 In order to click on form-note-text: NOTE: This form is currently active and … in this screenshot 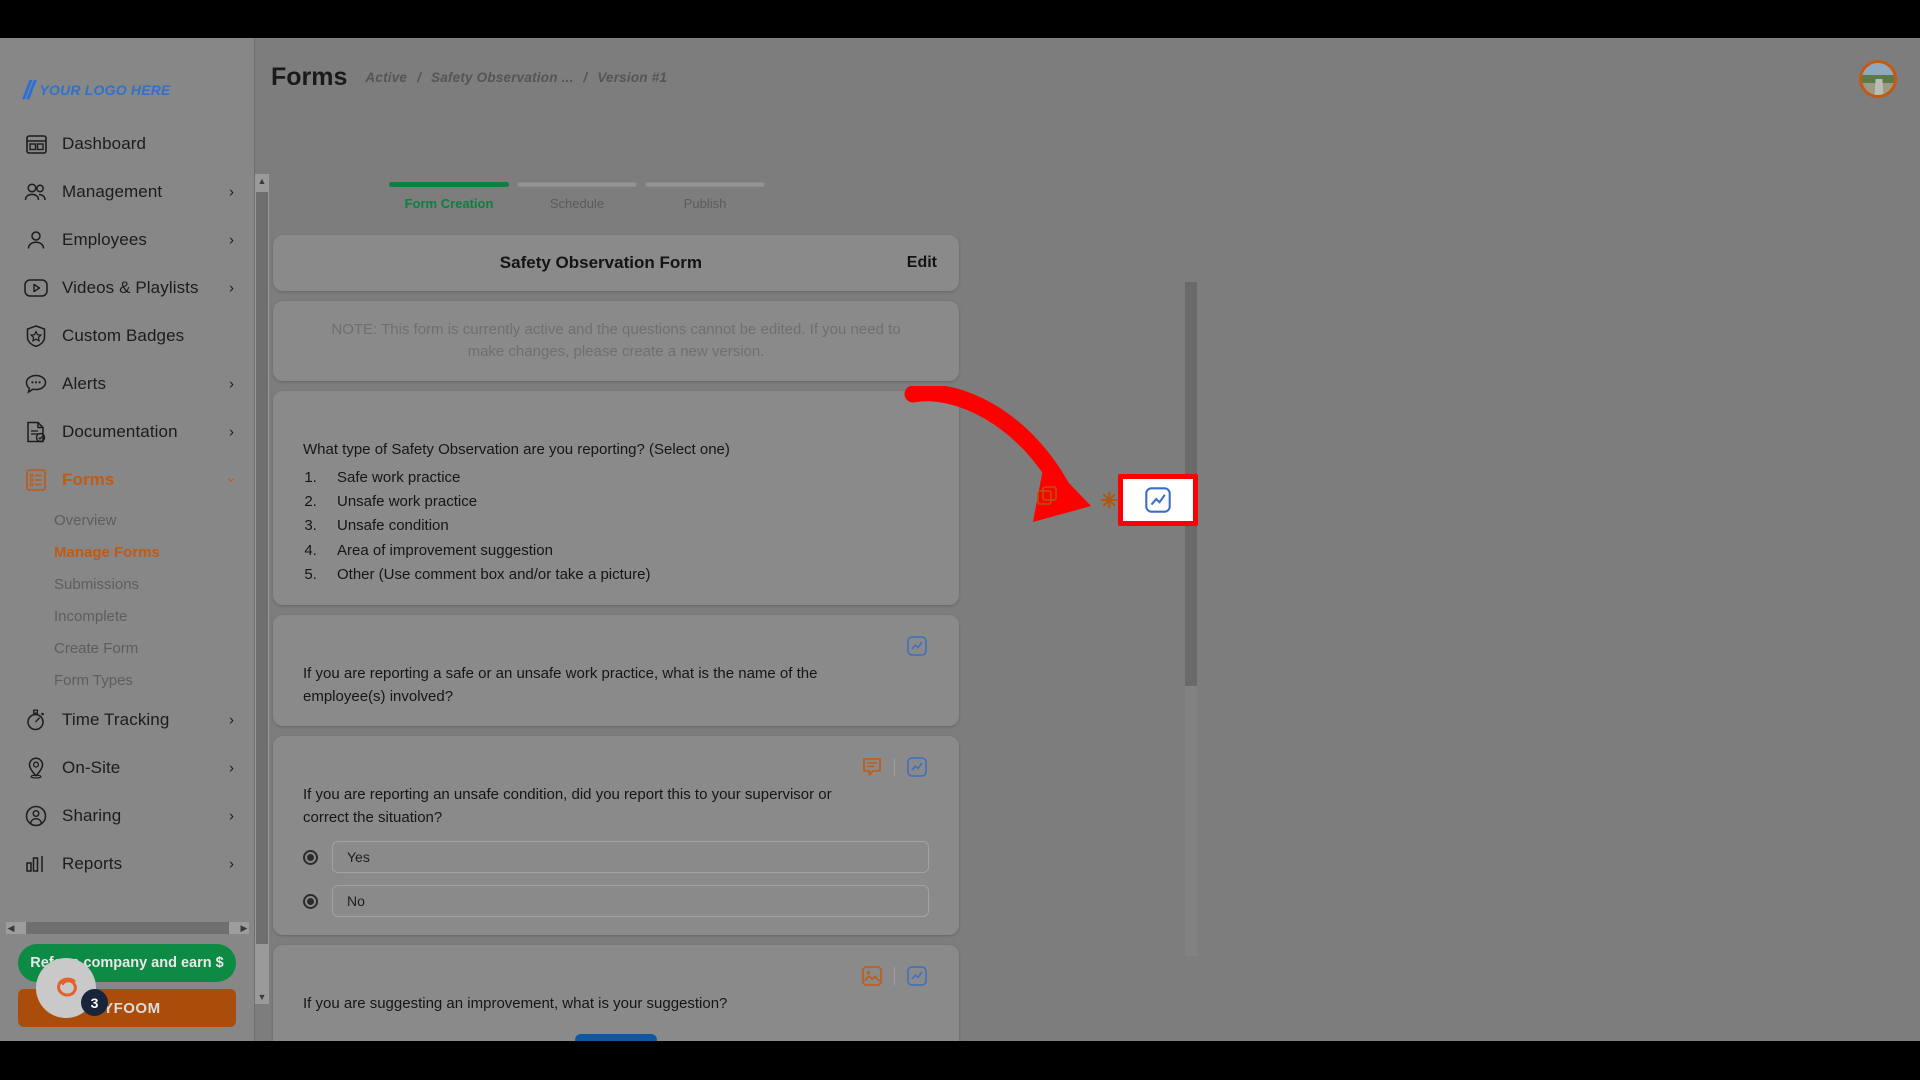, I will do `click(616, 341)`.